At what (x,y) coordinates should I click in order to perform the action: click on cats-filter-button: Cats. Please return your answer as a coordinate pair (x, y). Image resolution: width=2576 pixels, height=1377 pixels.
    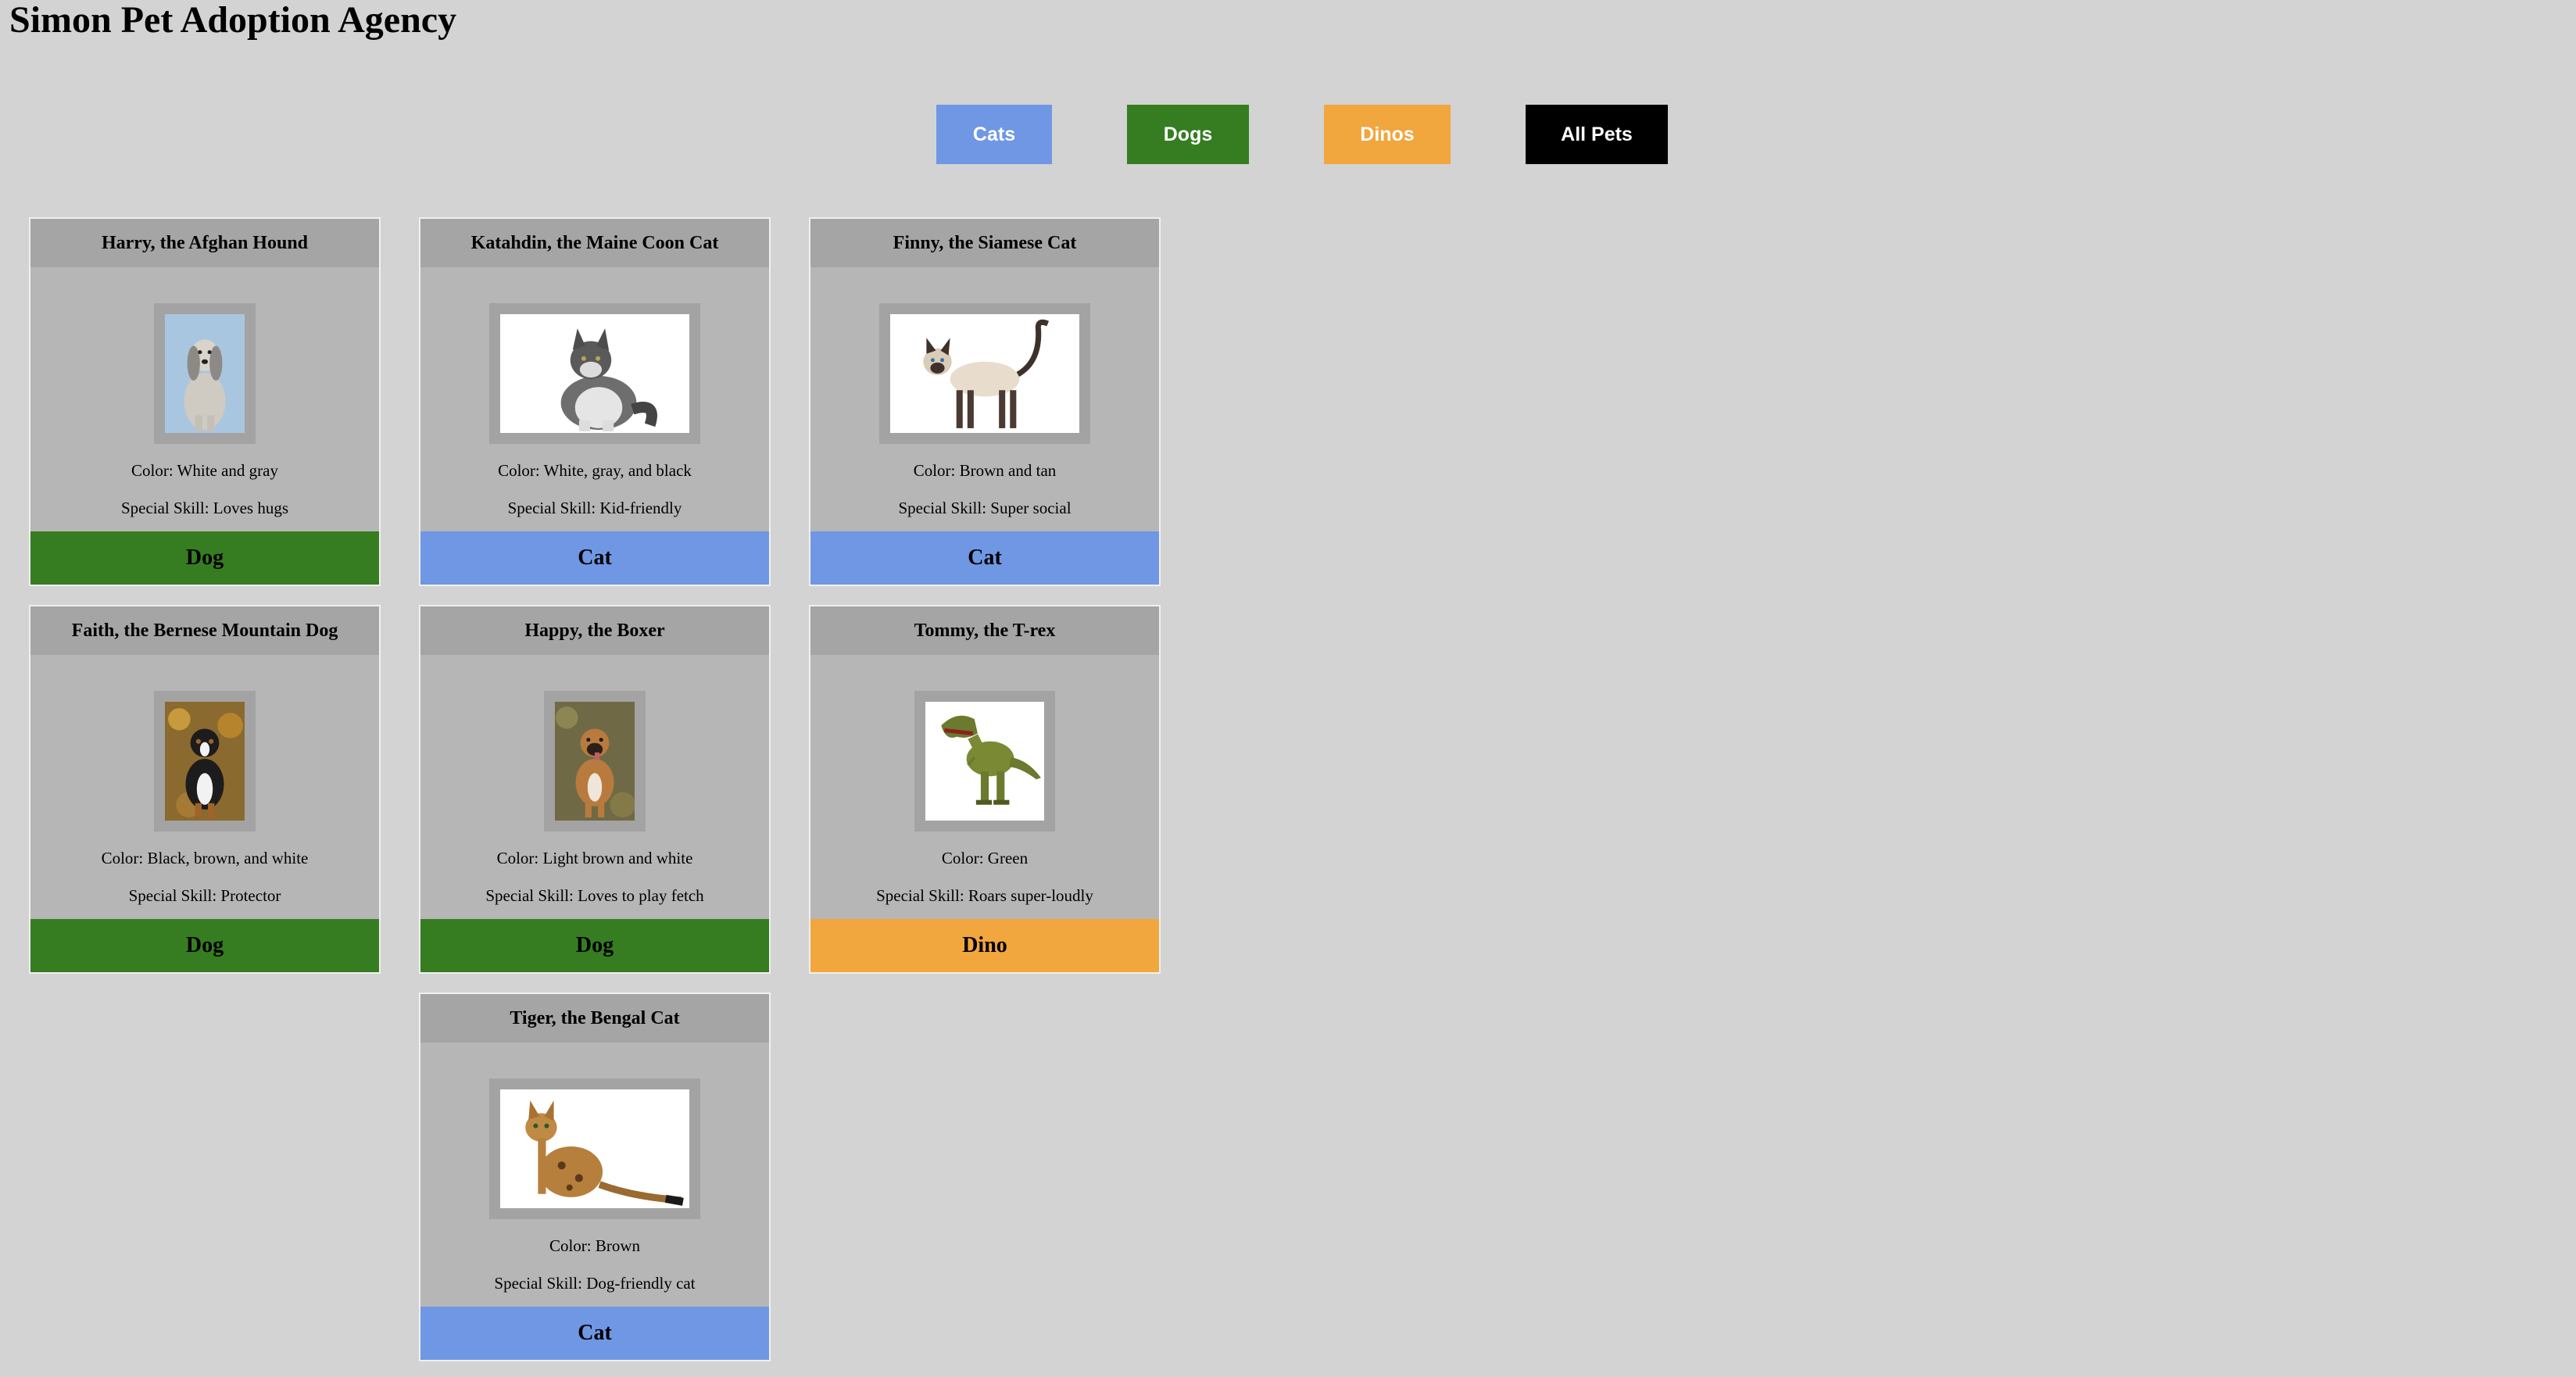
    Looking at the image, I should click on (994, 135).